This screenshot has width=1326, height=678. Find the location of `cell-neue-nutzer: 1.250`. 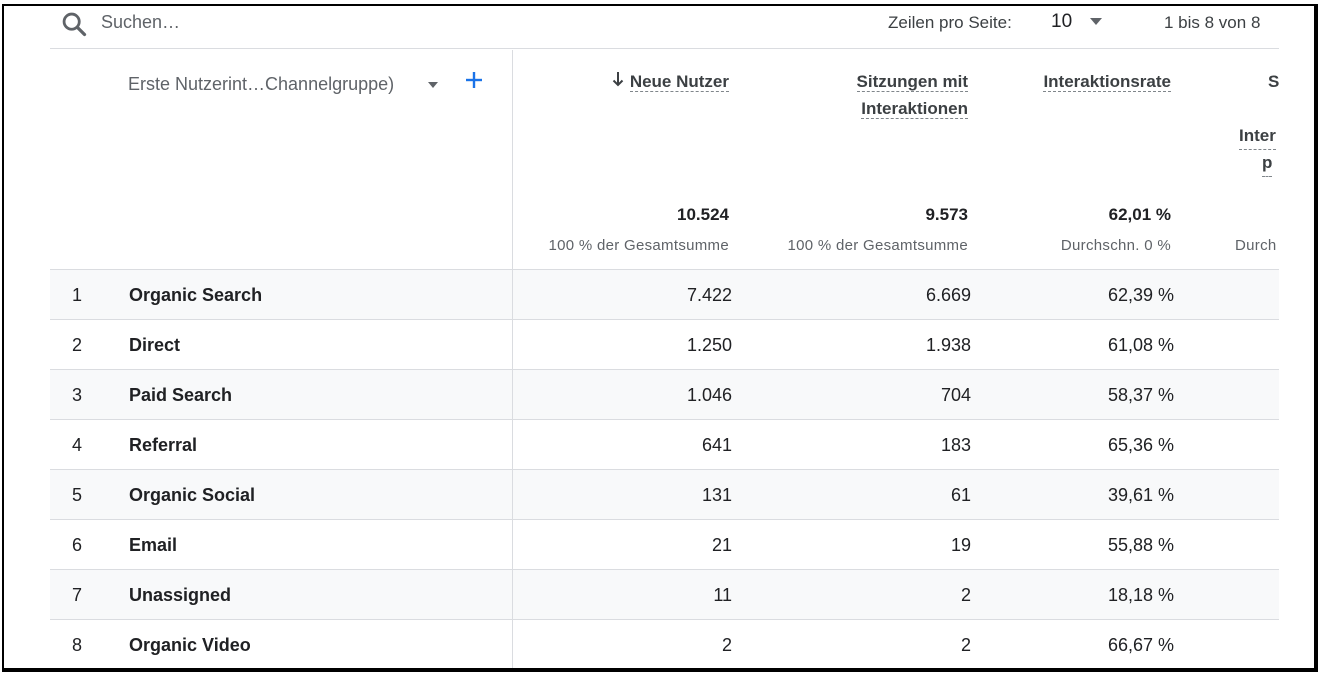

cell-neue-nutzer: 1.250 is located at coordinates (709, 345).